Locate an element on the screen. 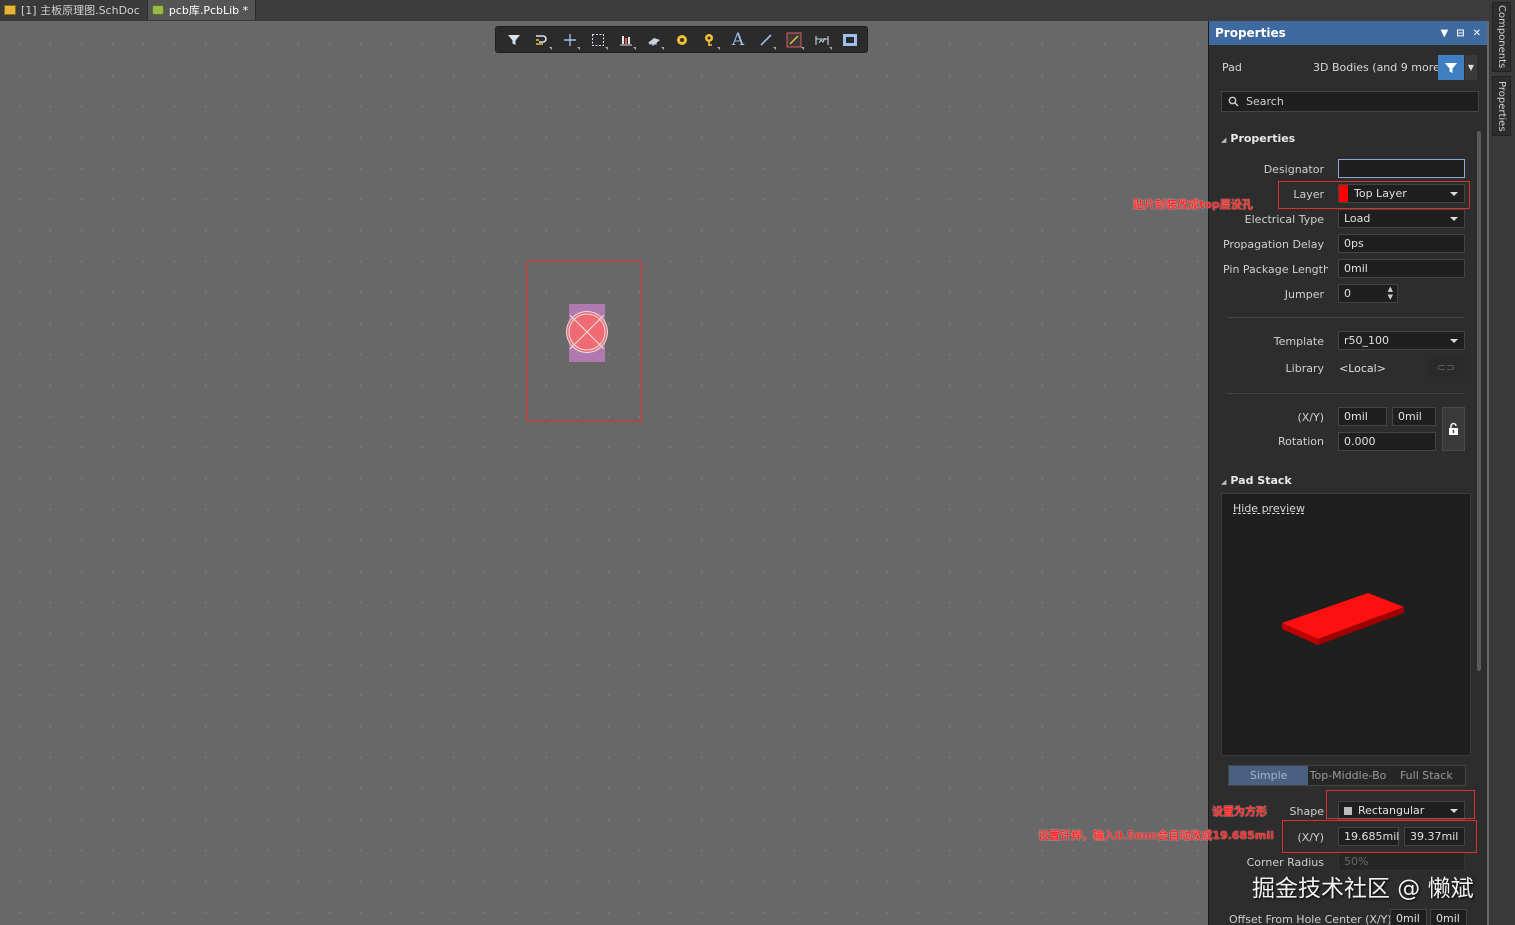 Image resolution: width=1515 pixels, height=925 pixels. library-value: <Local> is located at coordinates (1362, 368).